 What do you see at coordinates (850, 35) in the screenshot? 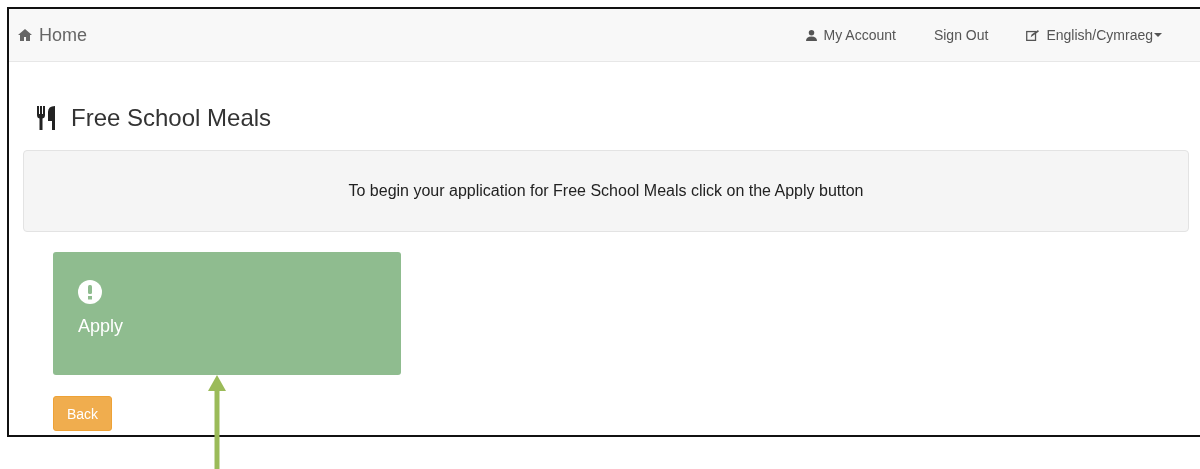
I see `account-link: My Account` at bounding box center [850, 35].